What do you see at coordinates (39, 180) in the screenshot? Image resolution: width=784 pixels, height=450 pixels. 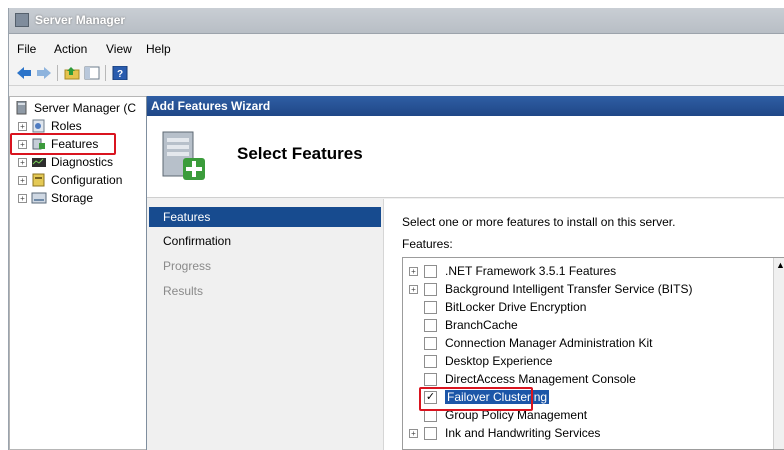 I see `configuration-icon` at bounding box center [39, 180].